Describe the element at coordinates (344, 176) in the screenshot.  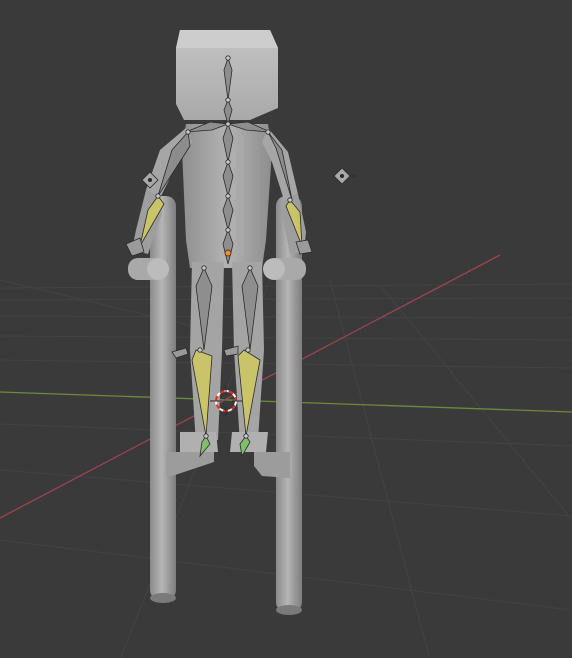
I see `light-object` at that location.